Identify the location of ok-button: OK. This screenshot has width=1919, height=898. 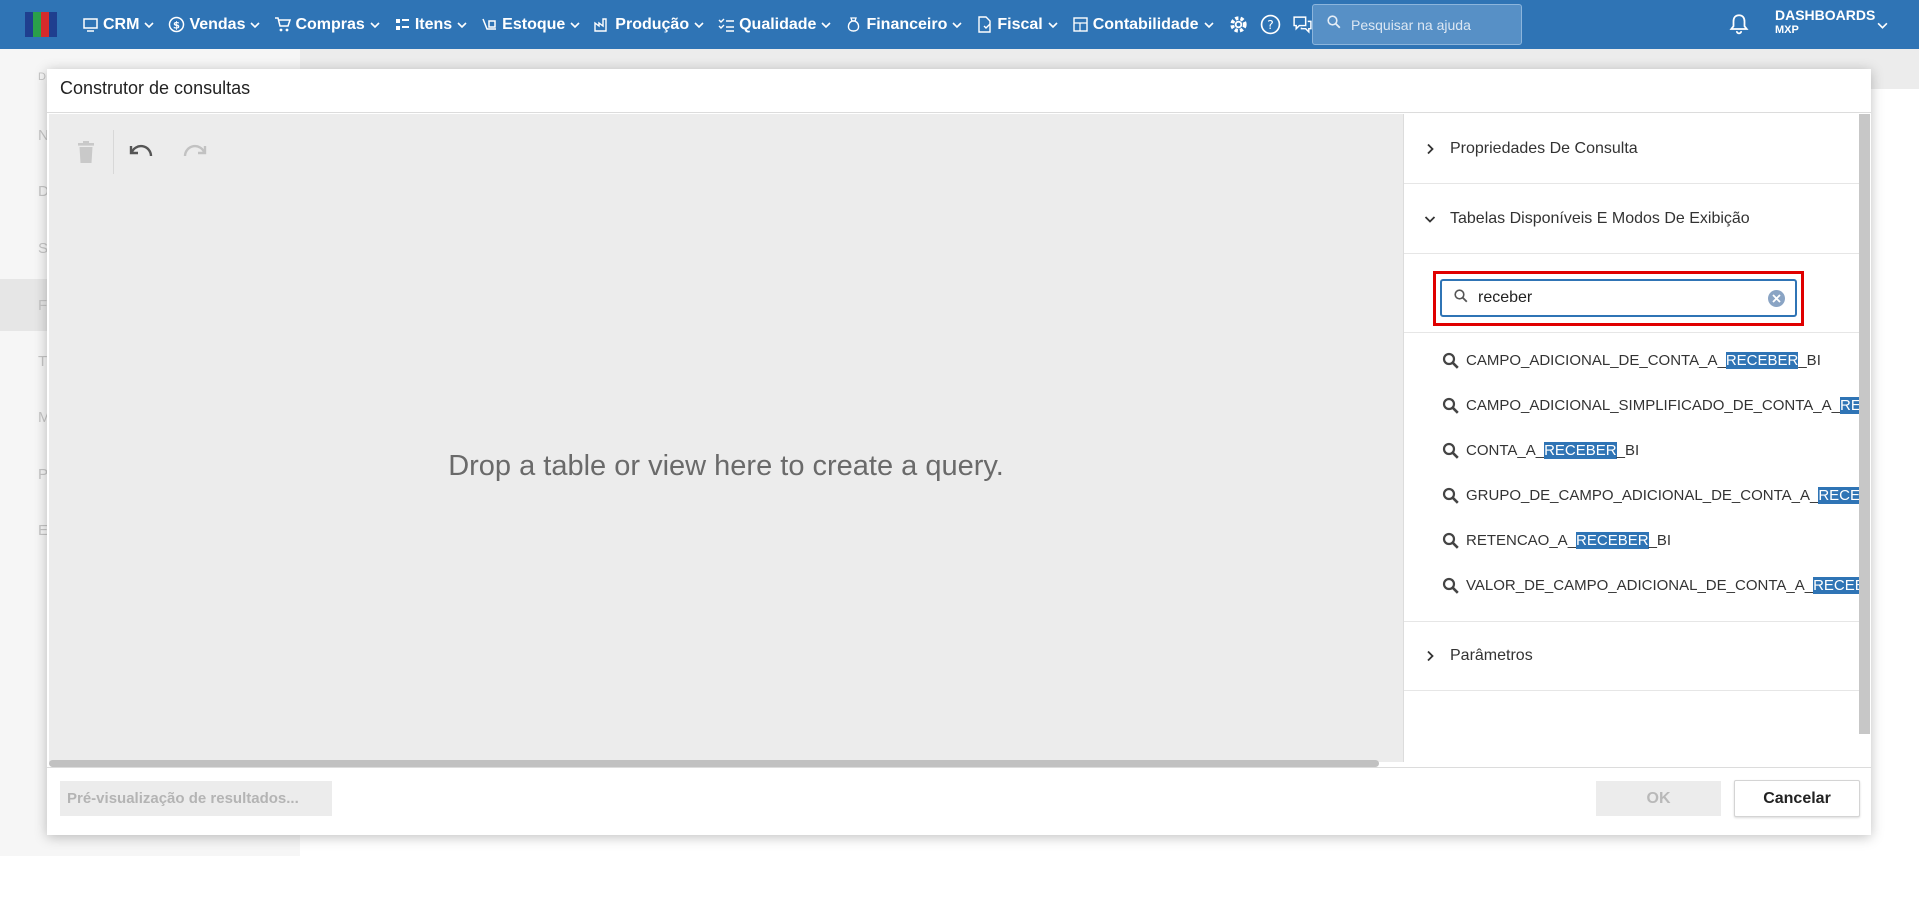
(1658, 798).